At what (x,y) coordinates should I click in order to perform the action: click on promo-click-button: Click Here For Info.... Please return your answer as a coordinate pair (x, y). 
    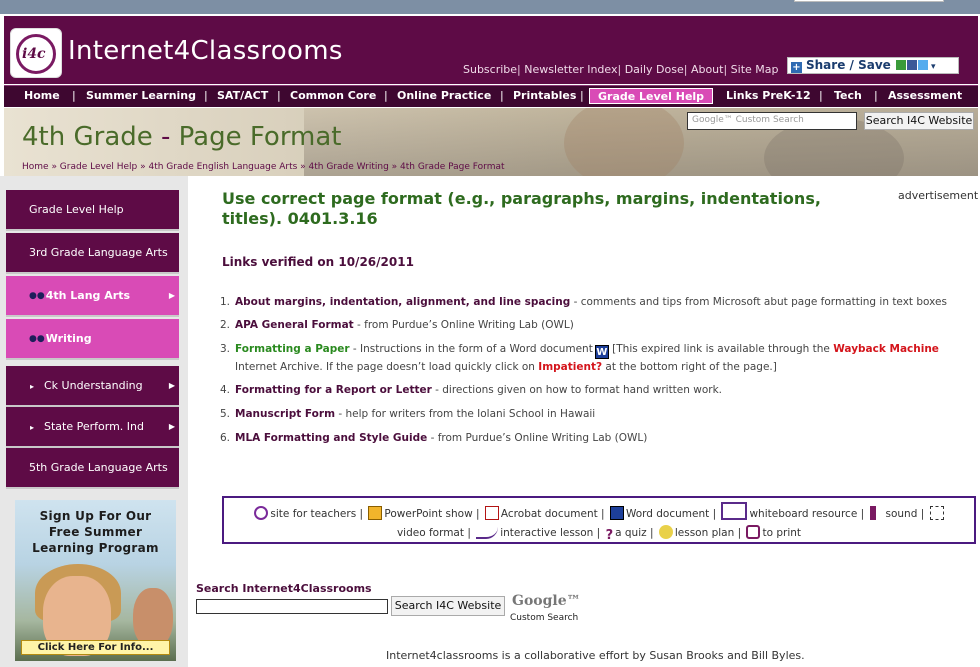
    Looking at the image, I should click on (95, 647).